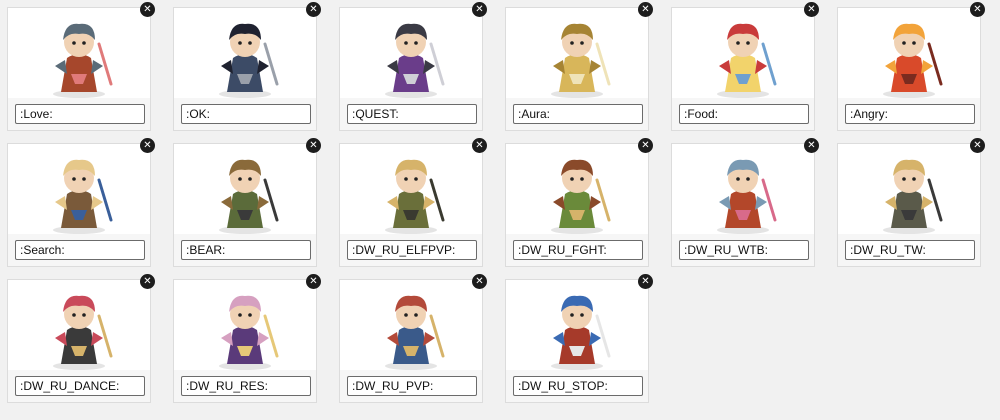 This screenshot has height=420, width=1000. Describe the element at coordinates (79, 193) in the screenshot. I see `chibi-explorer-search-icon` at that location.